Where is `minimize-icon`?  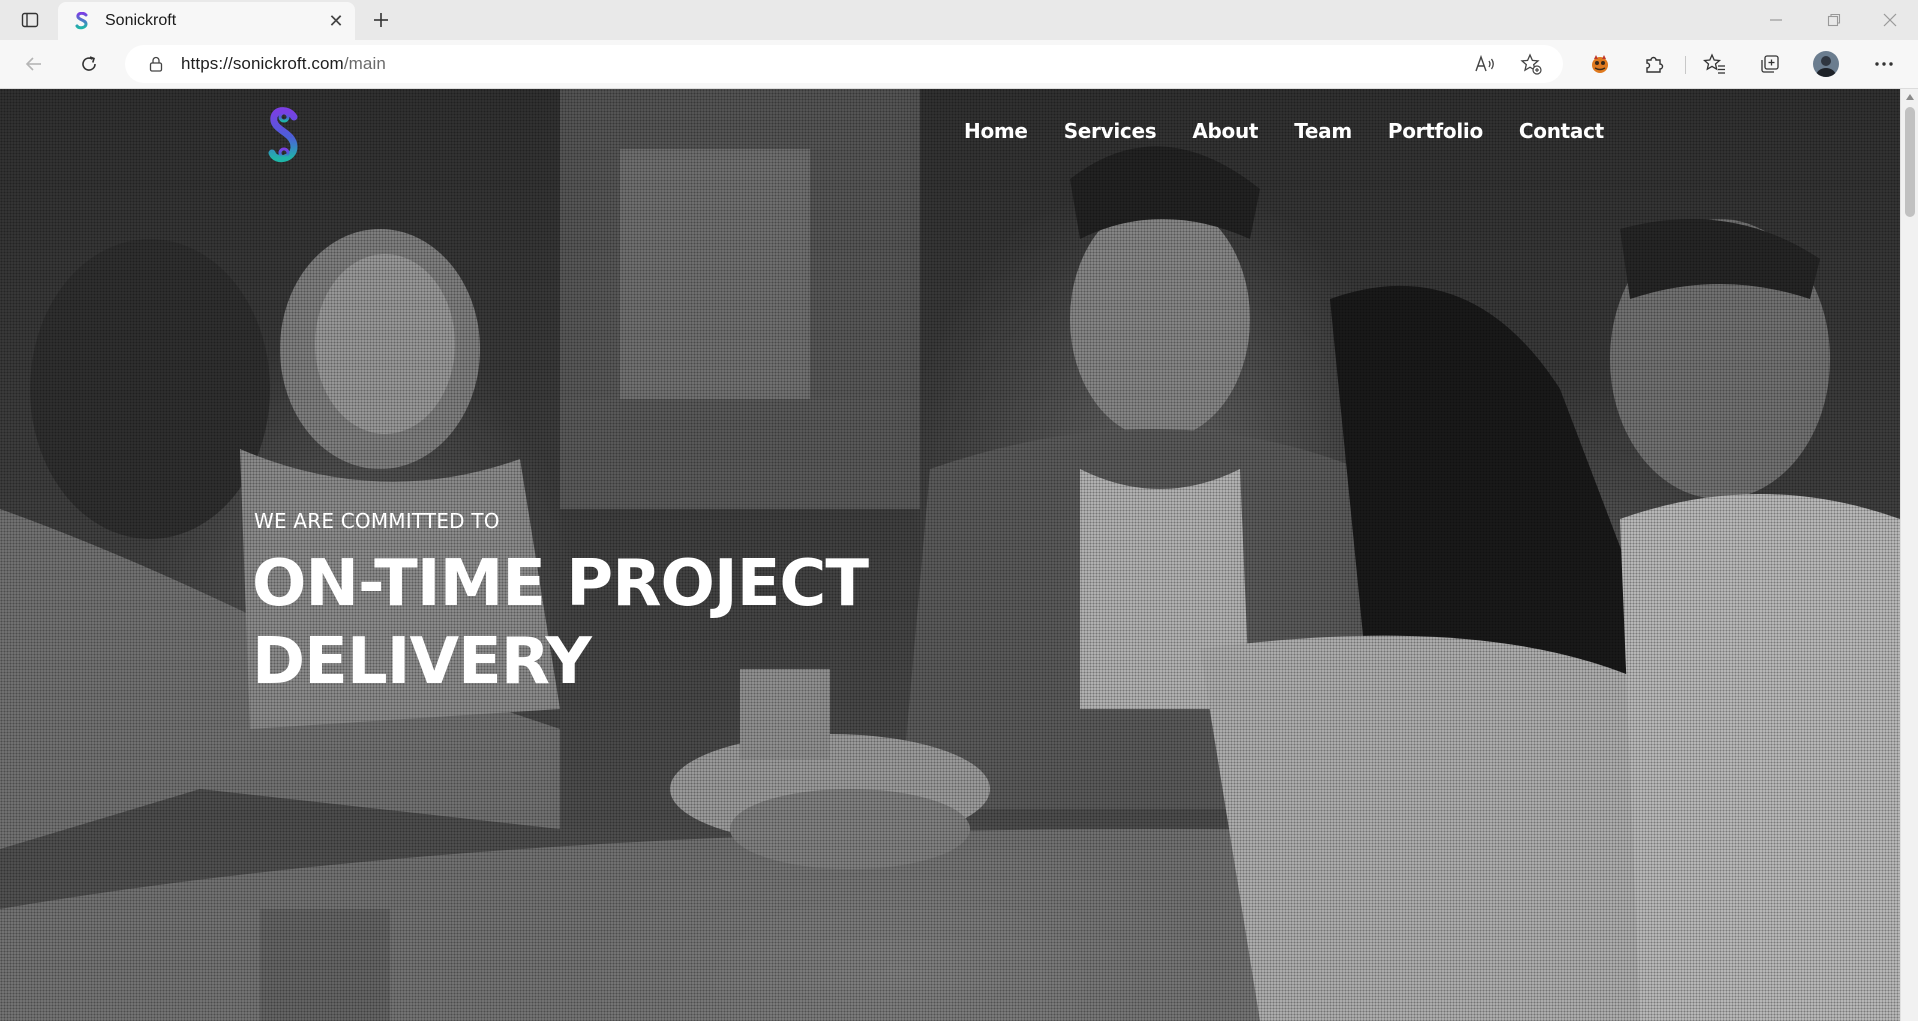 minimize-icon is located at coordinates (1776, 20).